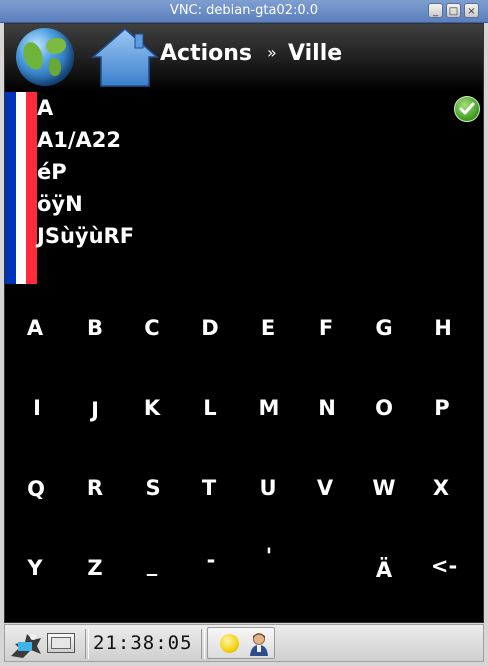  Describe the element at coordinates (125, 59) in the screenshot. I see `home-icon` at that location.